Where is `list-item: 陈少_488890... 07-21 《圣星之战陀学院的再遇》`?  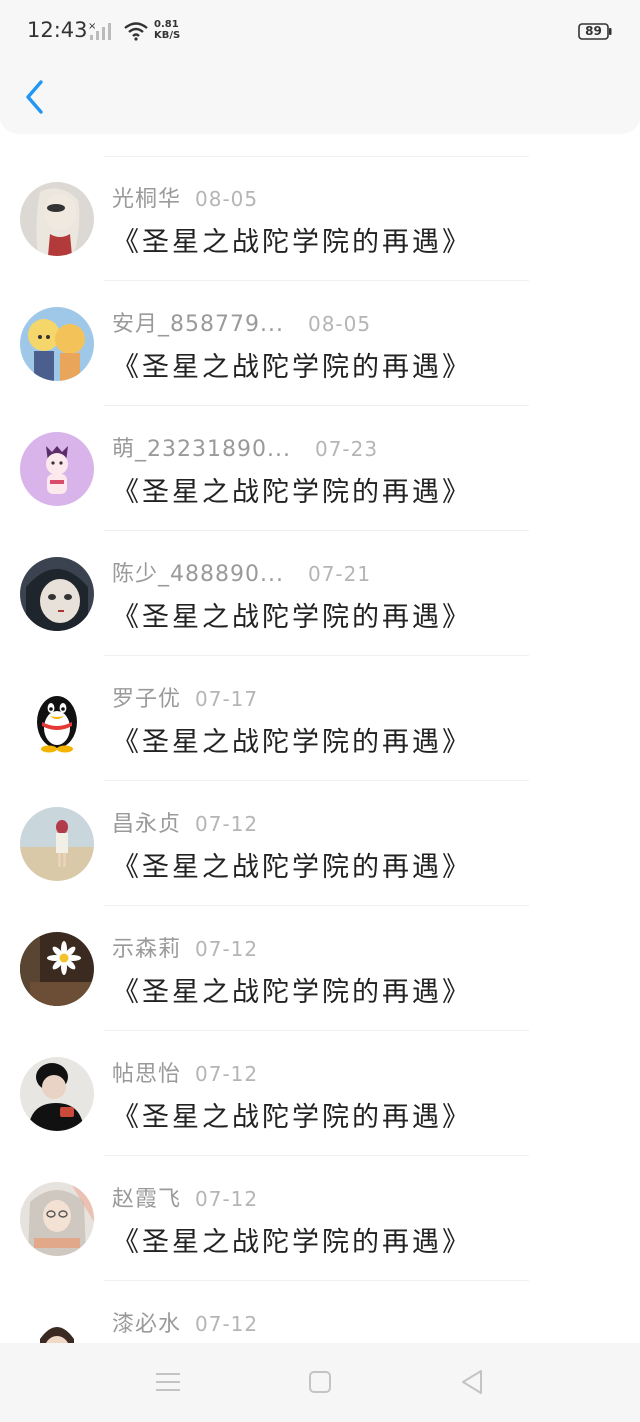
list-item: 陈少_488890... 07-21 《圣星之战陀学院的再遇》 is located at coordinates (320, 593).